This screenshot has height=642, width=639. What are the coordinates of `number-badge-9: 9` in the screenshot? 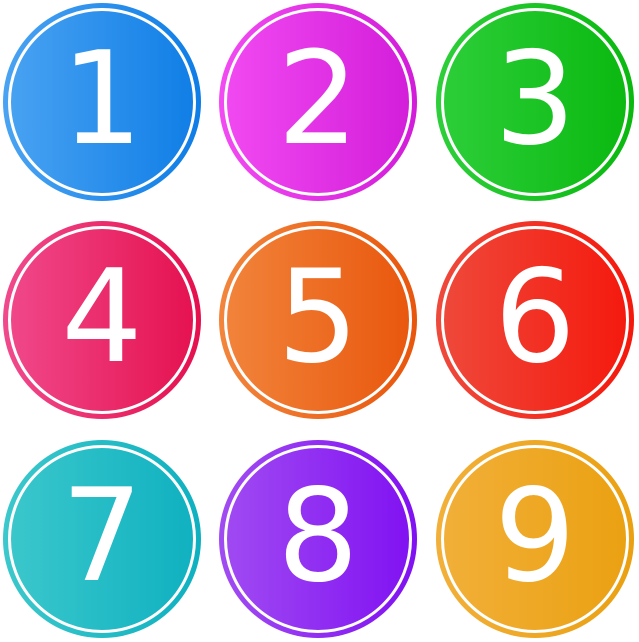 It's located at (535, 539).